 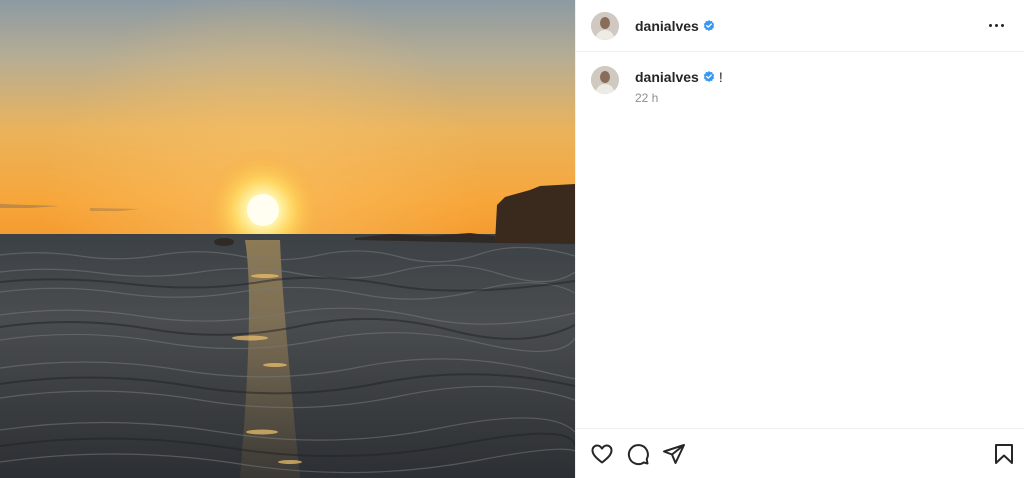 What do you see at coordinates (1004, 454) in the screenshot?
I see `bookmark-icon` at bounding box center [1004, 454].